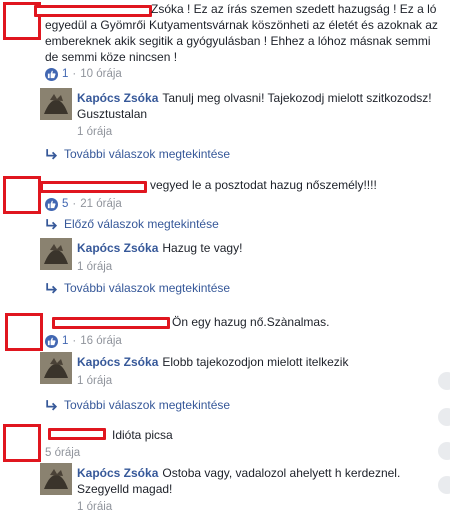  What do you see at coordinates (65, 204) in the screenshot?
I see `reaction-count: 5` at bounding box center [65, 204].